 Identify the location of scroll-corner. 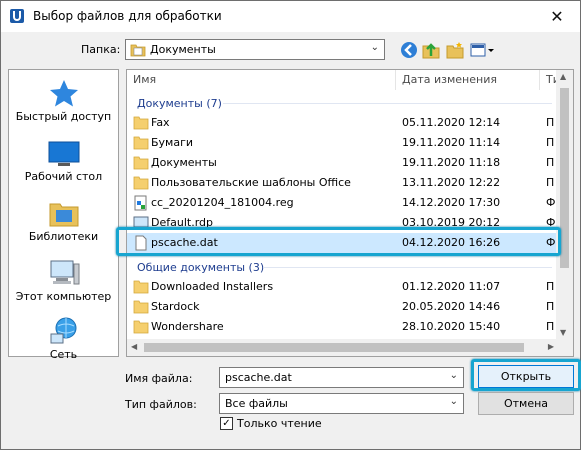
(564, 347).